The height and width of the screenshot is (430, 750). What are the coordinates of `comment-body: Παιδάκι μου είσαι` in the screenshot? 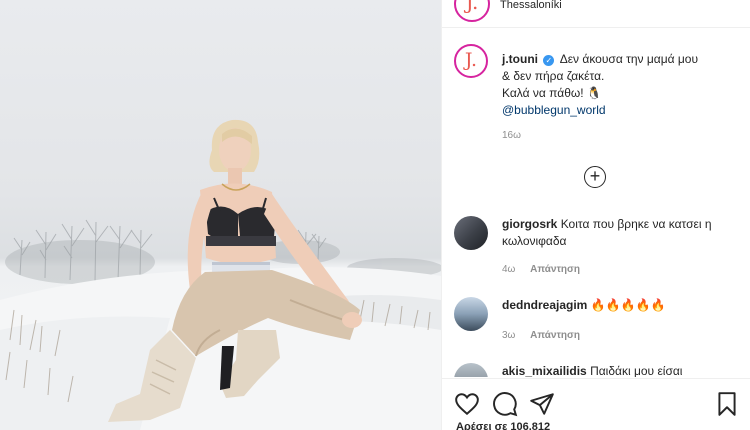 It's located at (636, 370).